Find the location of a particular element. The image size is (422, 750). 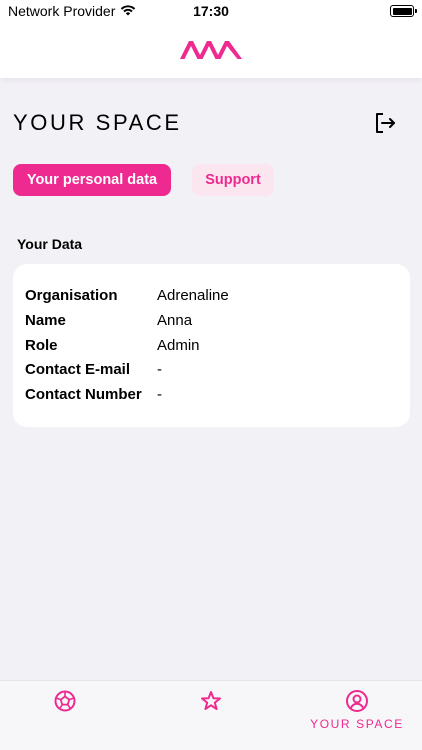

logout-icon is located at coordinates (385, 123).